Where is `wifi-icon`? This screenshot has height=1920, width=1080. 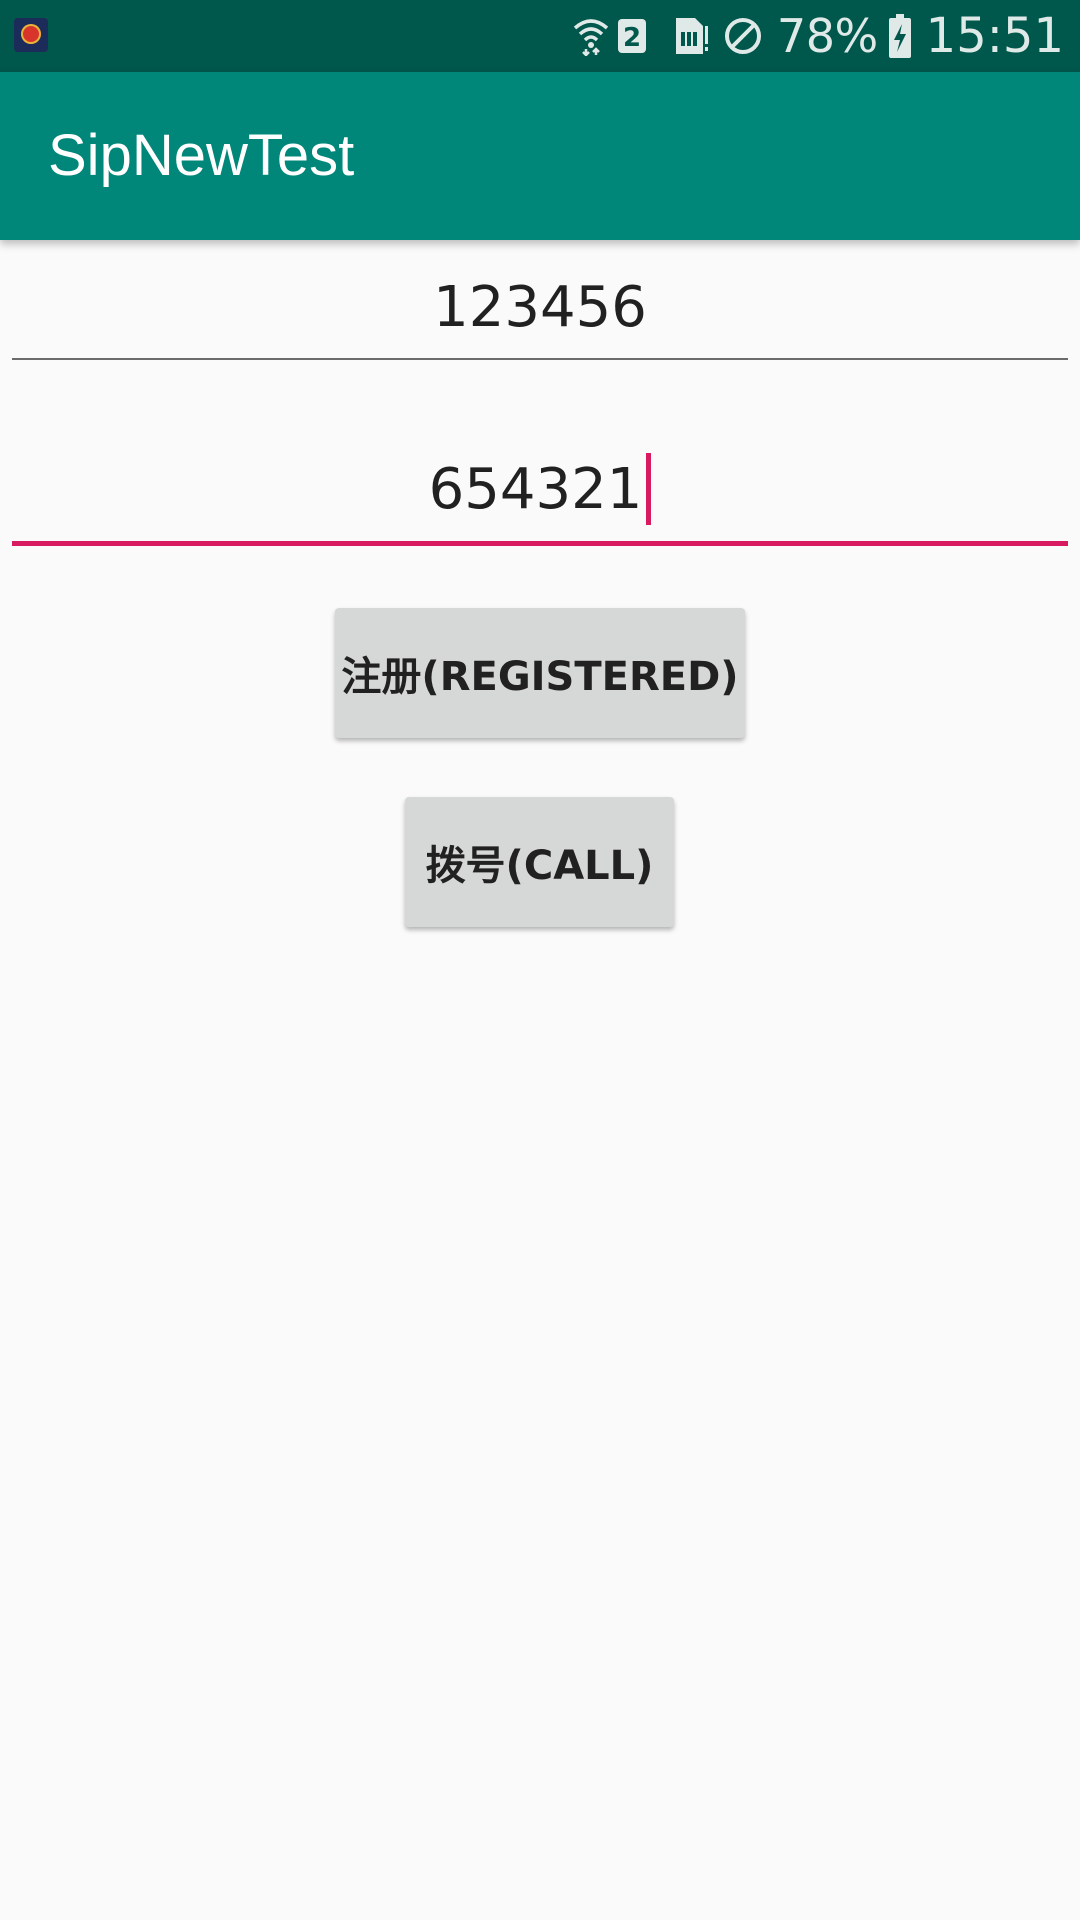 wifi-icon is located at coordinates (591, 36).